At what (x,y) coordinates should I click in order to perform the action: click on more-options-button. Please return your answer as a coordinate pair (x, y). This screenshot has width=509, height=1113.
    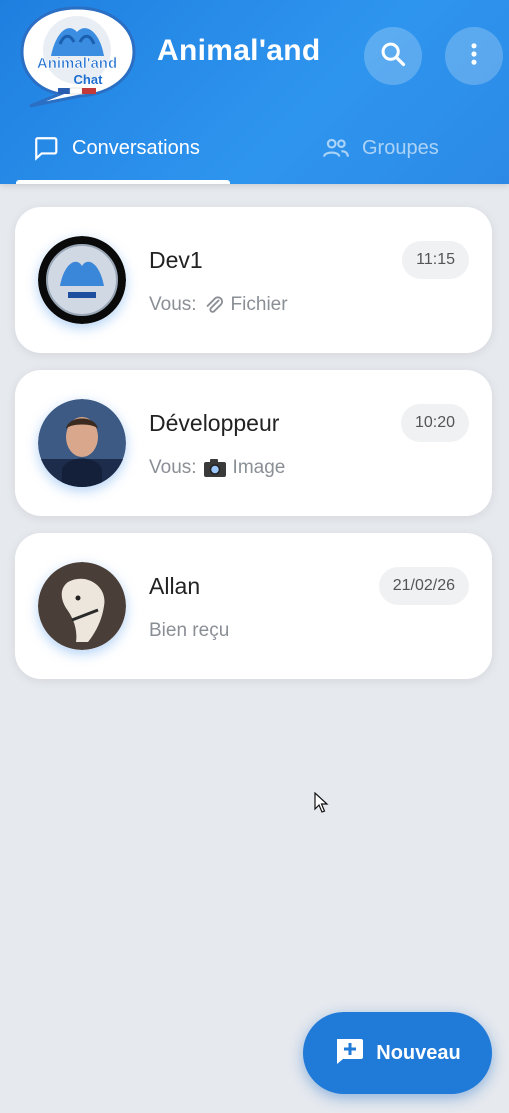
    Looking at the image, I should click on (474, 56).